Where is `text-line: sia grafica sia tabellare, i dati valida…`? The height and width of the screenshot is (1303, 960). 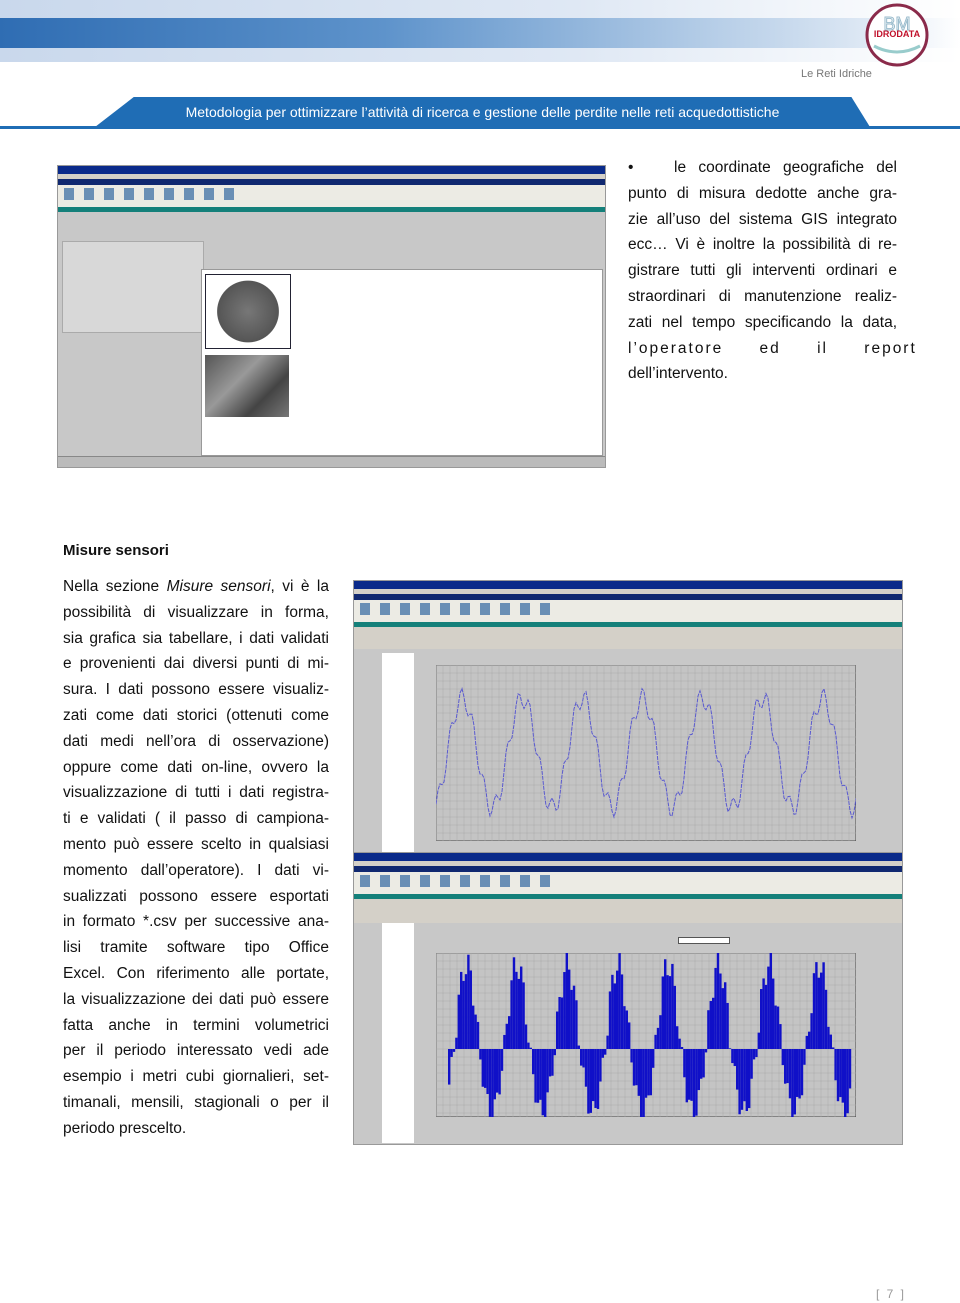
text-line: sia grafica sia tabellare, i dati valida… is located at coordinates (196, 638).